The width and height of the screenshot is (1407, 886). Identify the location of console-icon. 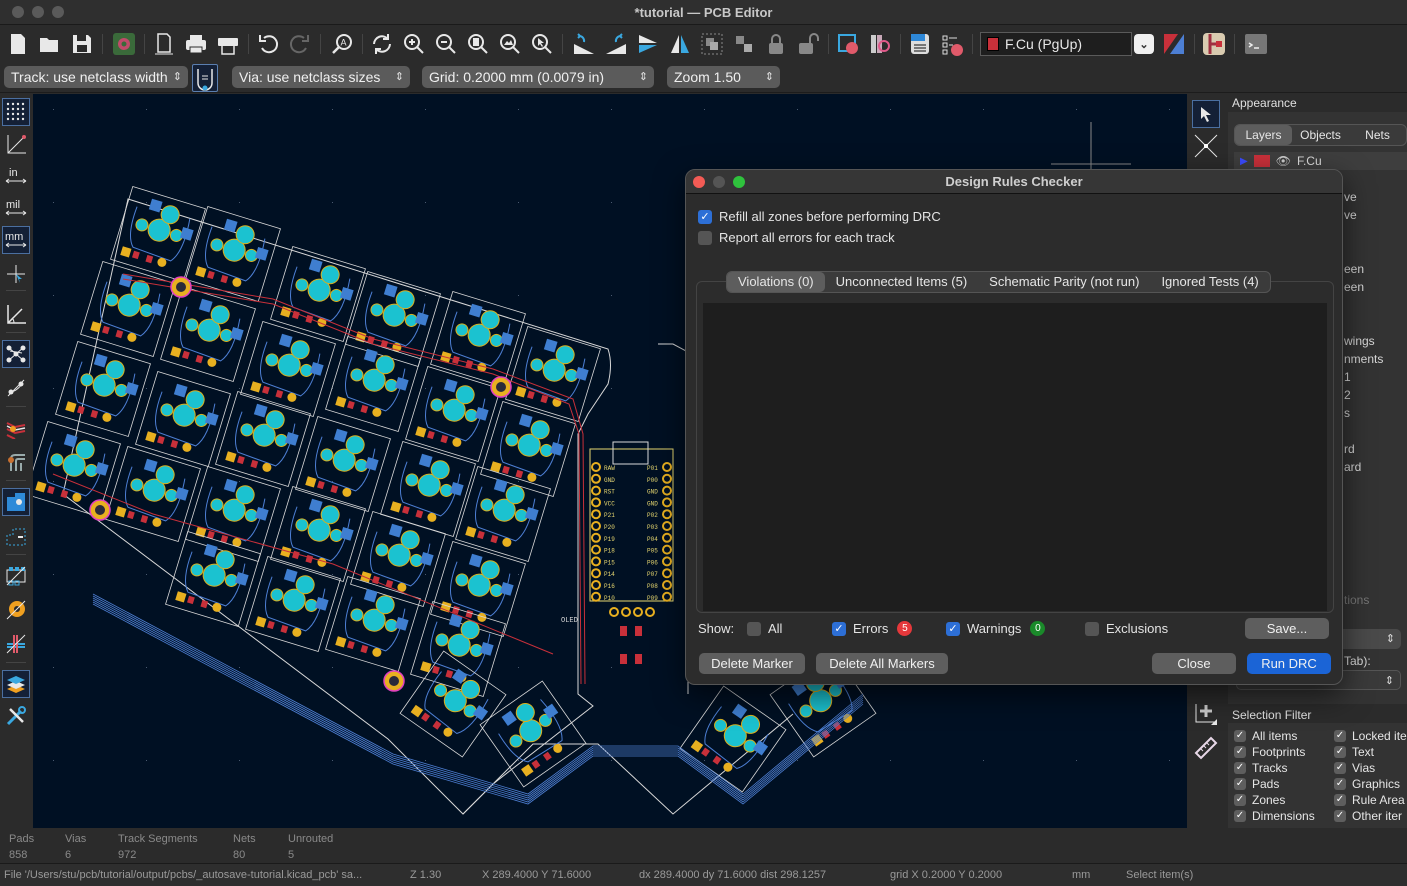
(1256, 44).